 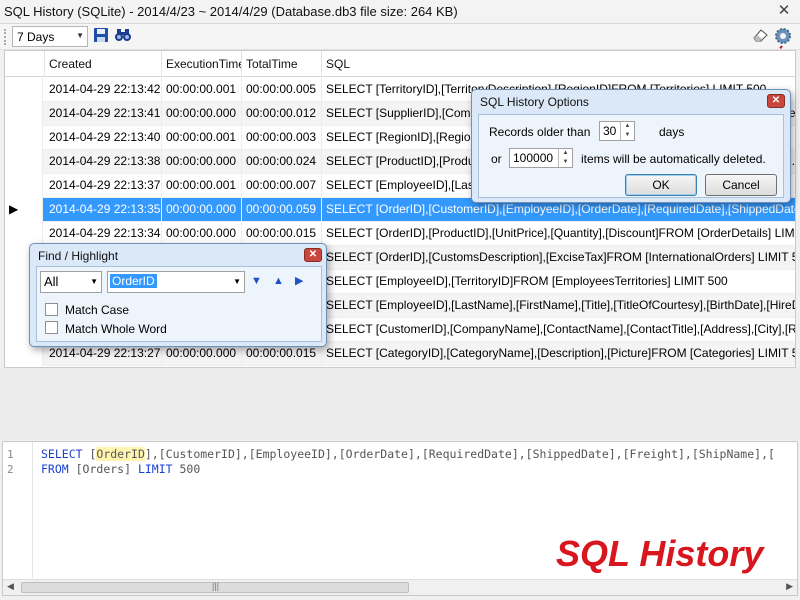 I want to click on items-stepper: 100000 ▲ ▼, so click(x=541, y=158).